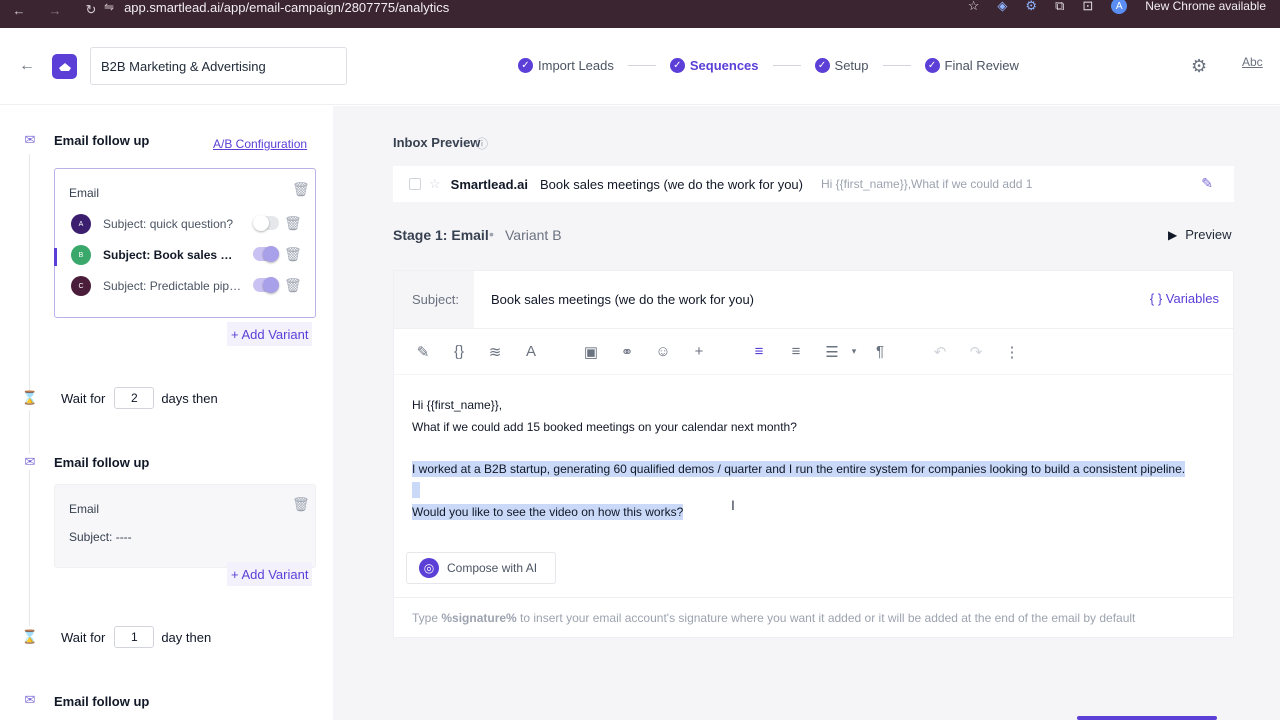  Describe the element at coordinates (1087, 7) in the screenshot. I see `side-panel-icon: ⊡` at that location.